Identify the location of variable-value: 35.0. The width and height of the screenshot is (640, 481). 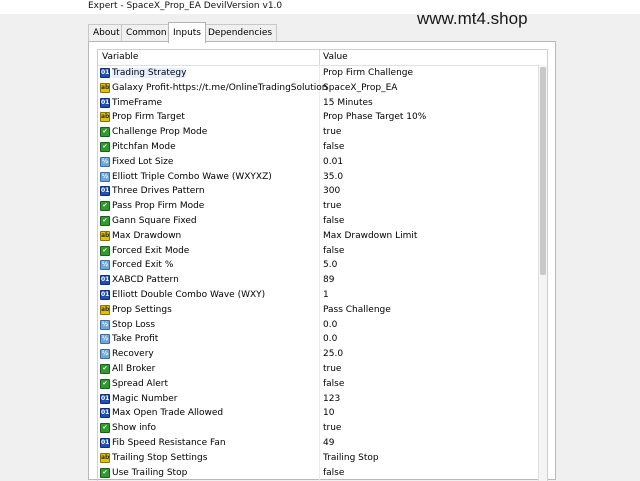
(333, 177).